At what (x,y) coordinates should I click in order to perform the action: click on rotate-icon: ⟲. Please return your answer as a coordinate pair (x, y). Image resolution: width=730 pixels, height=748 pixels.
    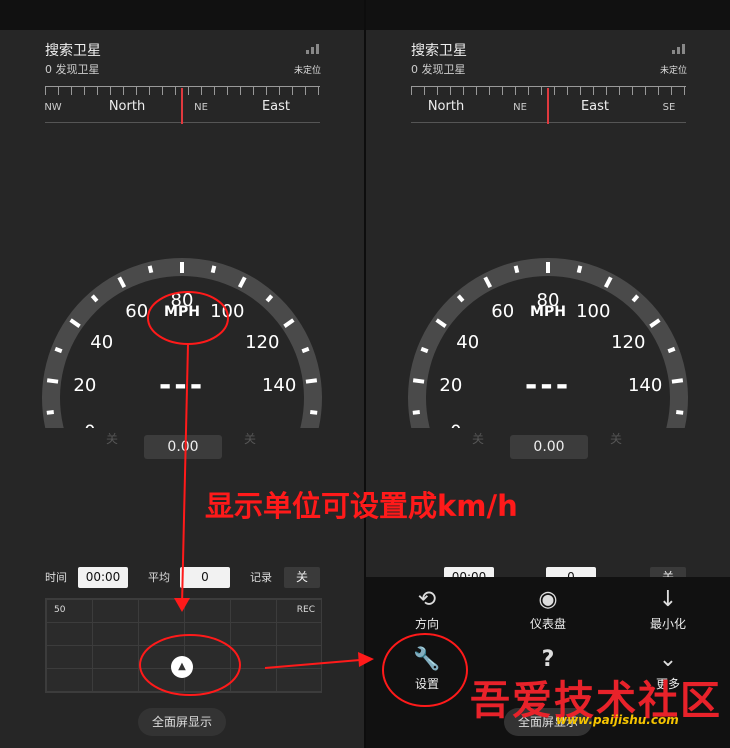
    Looking at the image, I should click on (427, 599).